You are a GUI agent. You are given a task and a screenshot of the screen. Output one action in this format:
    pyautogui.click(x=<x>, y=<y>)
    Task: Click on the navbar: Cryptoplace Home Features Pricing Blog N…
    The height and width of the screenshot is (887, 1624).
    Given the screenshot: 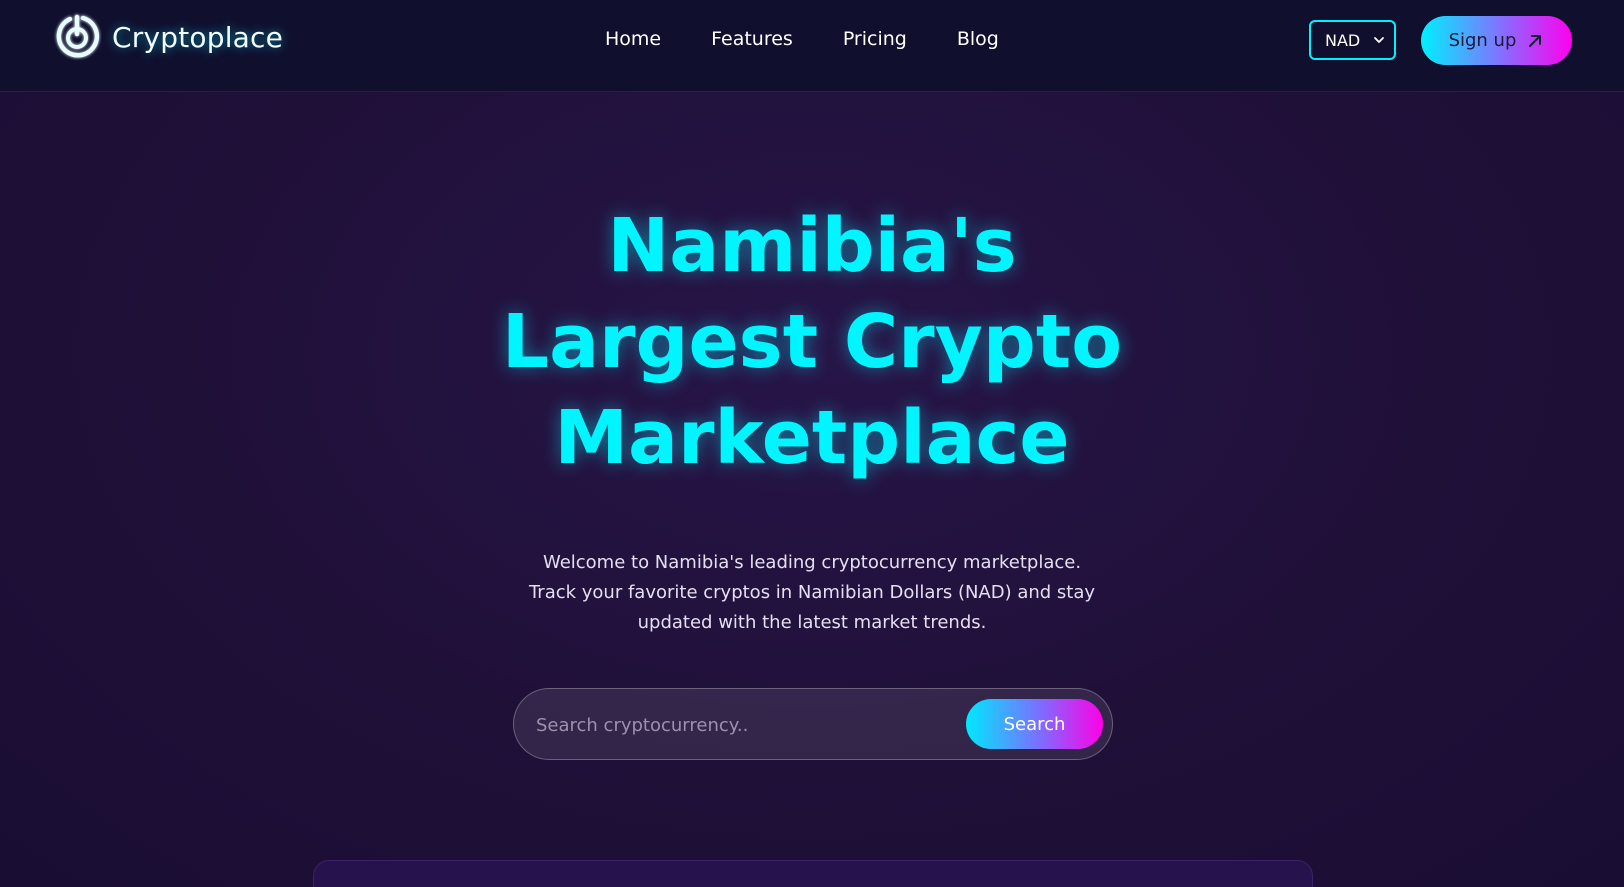 What is the action you would take?
    pyautogui.click(x=812, y=46)
    